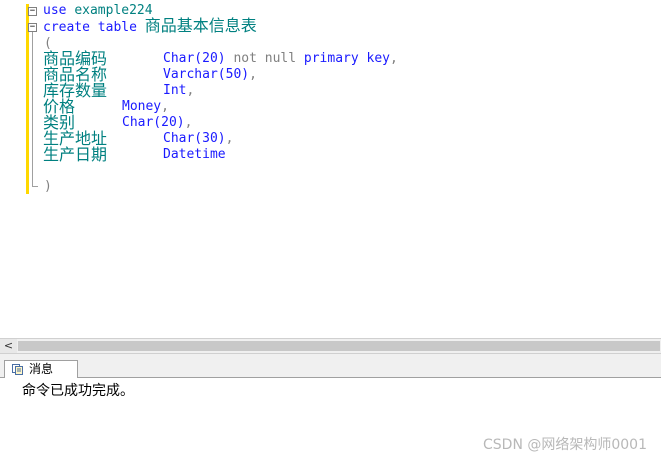  I want to click on column-type: Char(20) not null primary key,, so click(280, 58).